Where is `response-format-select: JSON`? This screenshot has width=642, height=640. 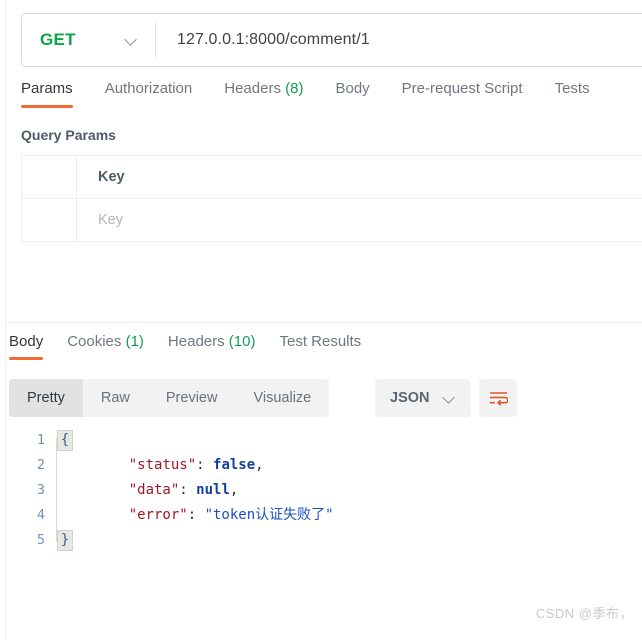
response-format-select: JSON is located at coordinates (423, 398).